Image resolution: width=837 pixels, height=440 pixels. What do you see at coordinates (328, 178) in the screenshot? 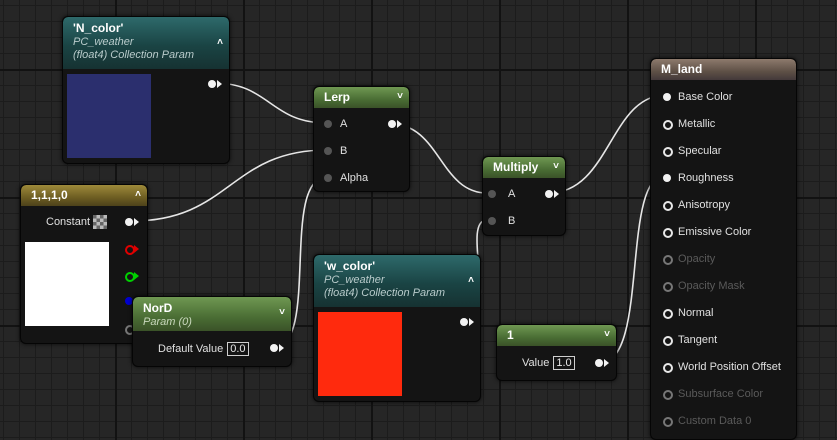
I see `input-pin-alpha` at bounding box center [328, 178].